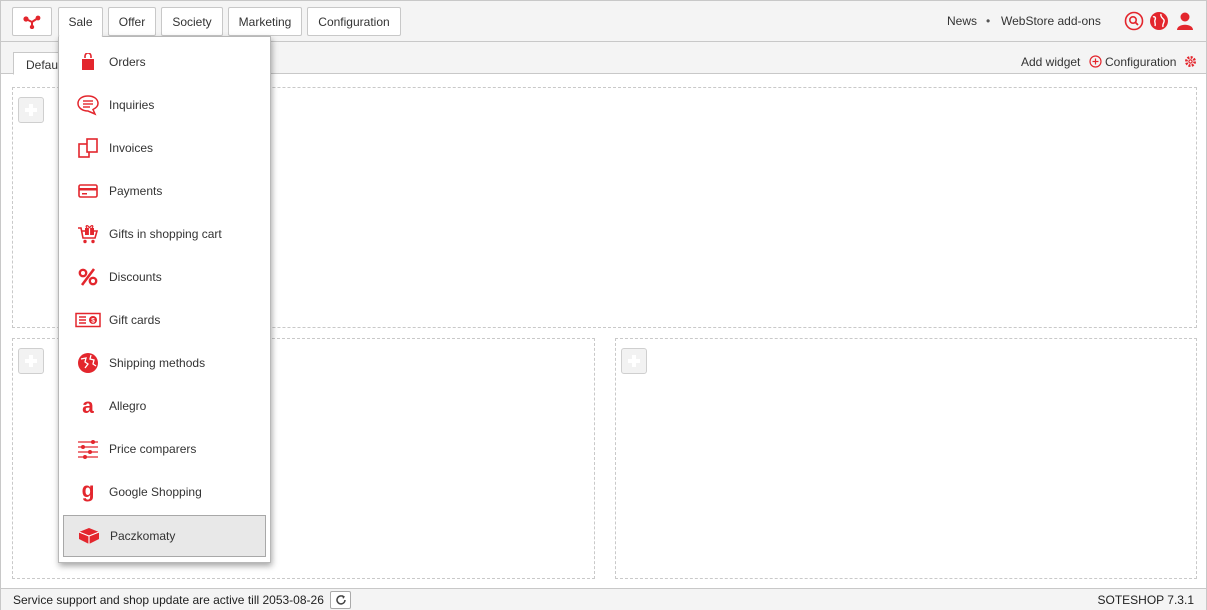 The height and width of the screenshot is (610, 1207). I want to click on webstore-addons-link: WebStore add-ons, so click(1051, 21).